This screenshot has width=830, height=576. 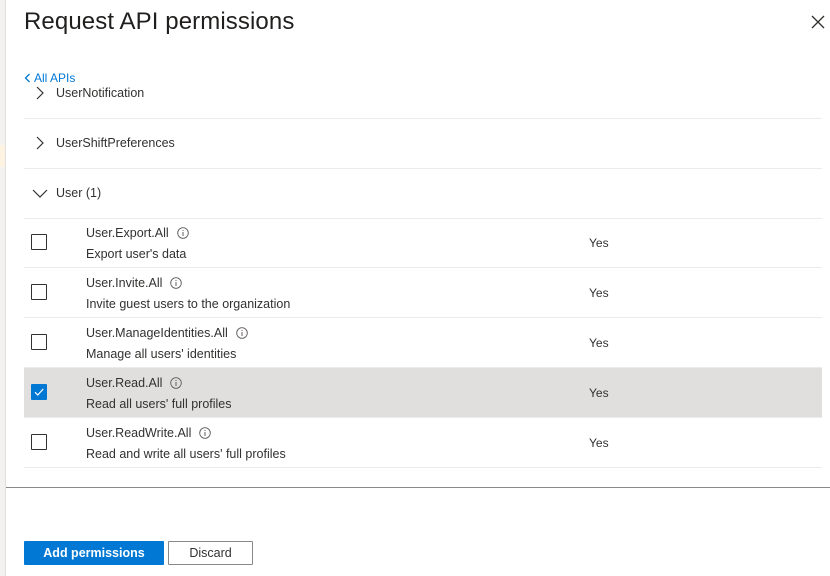 I want to click on permission-description: Read and write all users' full profiles, so click(x=186, y=454).